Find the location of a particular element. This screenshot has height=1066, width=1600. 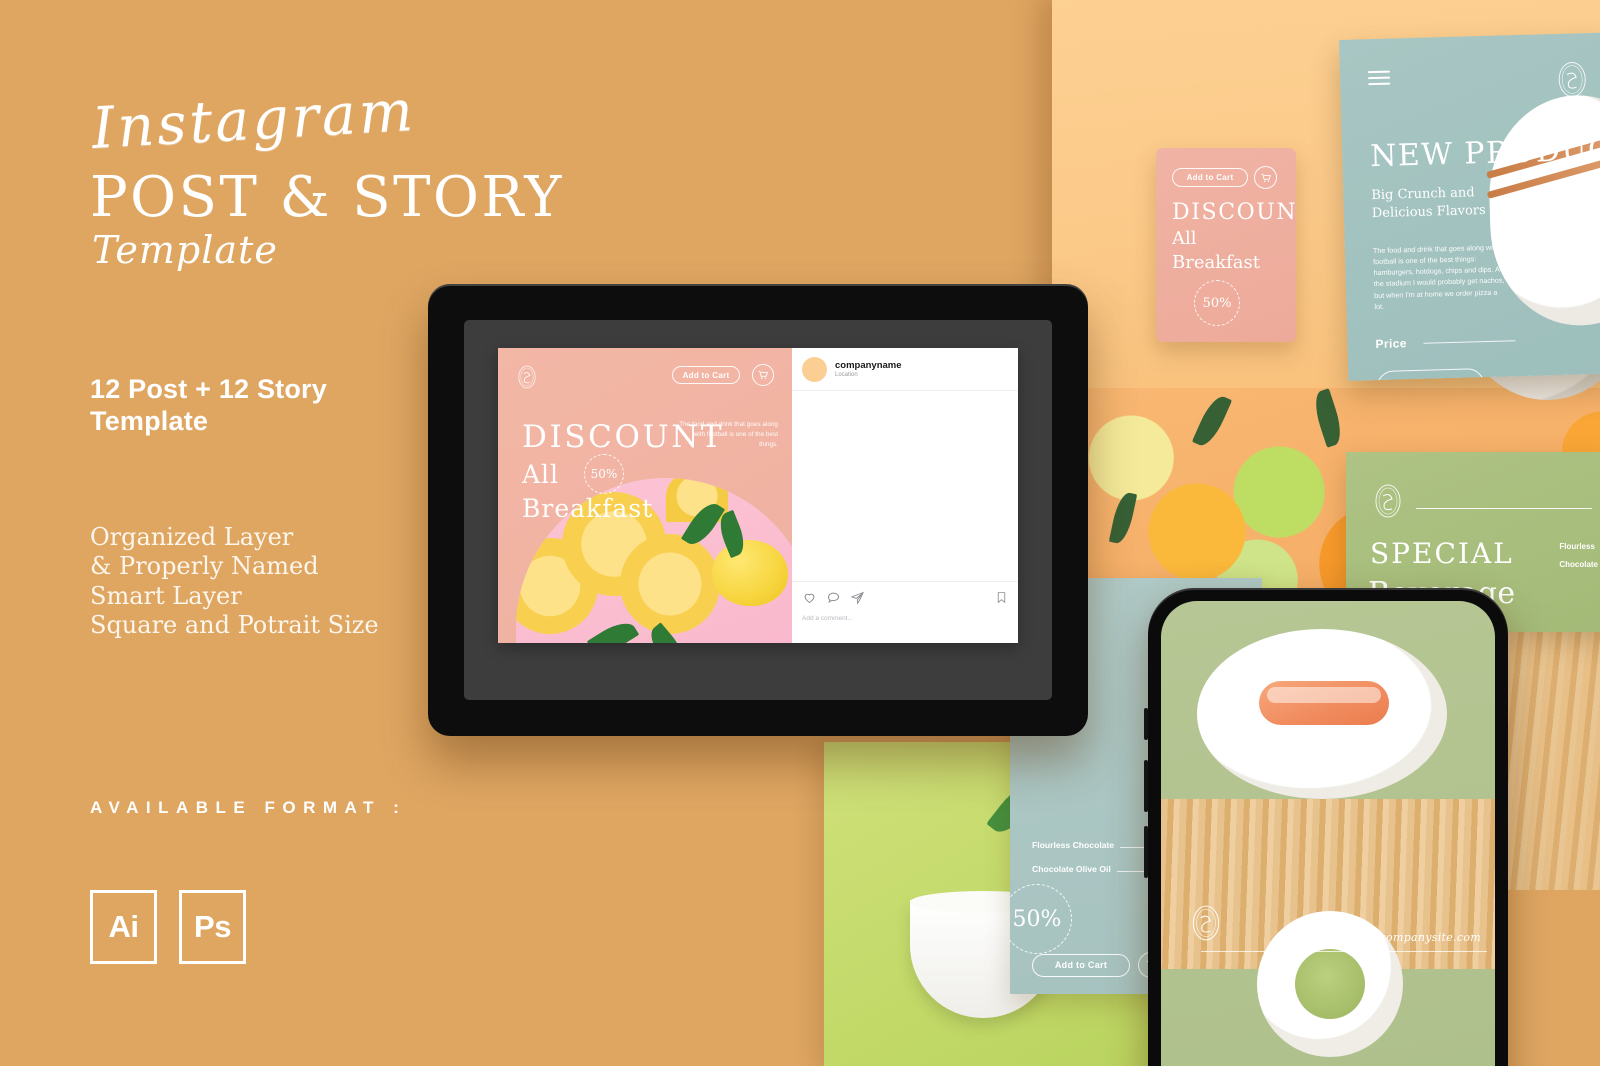

special-title: SPECIAL is located at coordinates (1442, 553).